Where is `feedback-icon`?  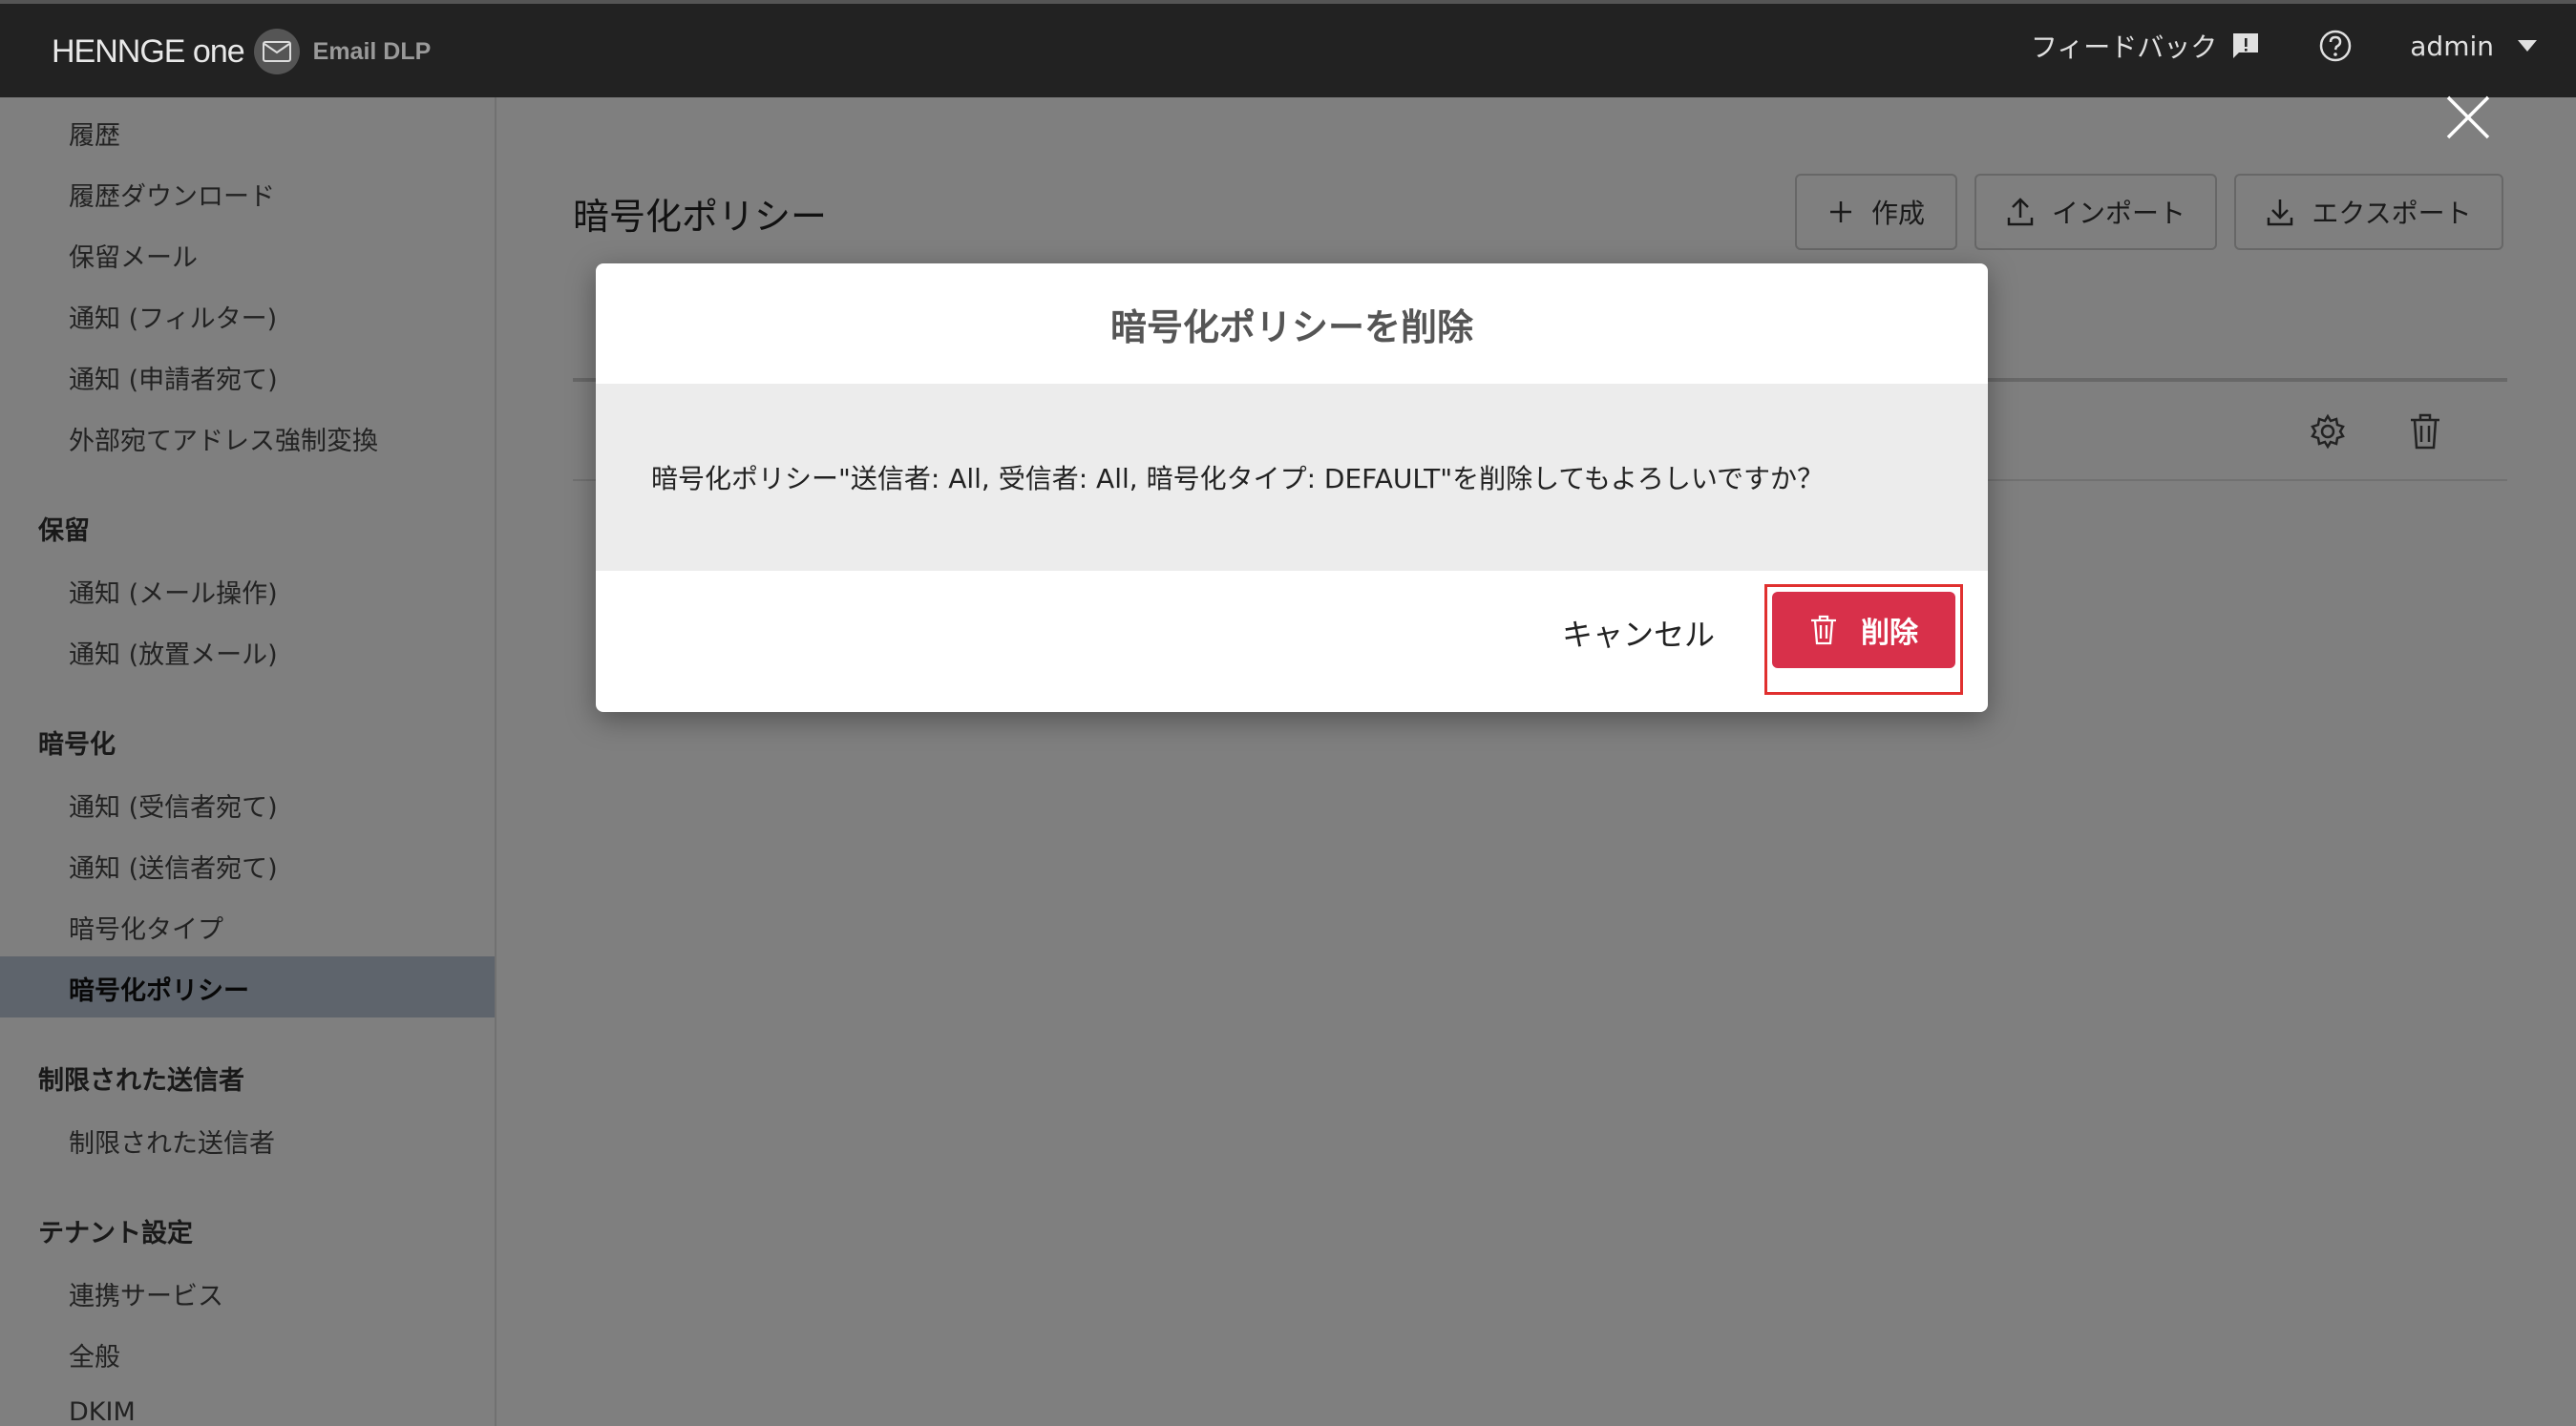 feedback-icon is located at coordinates (2246, 45).